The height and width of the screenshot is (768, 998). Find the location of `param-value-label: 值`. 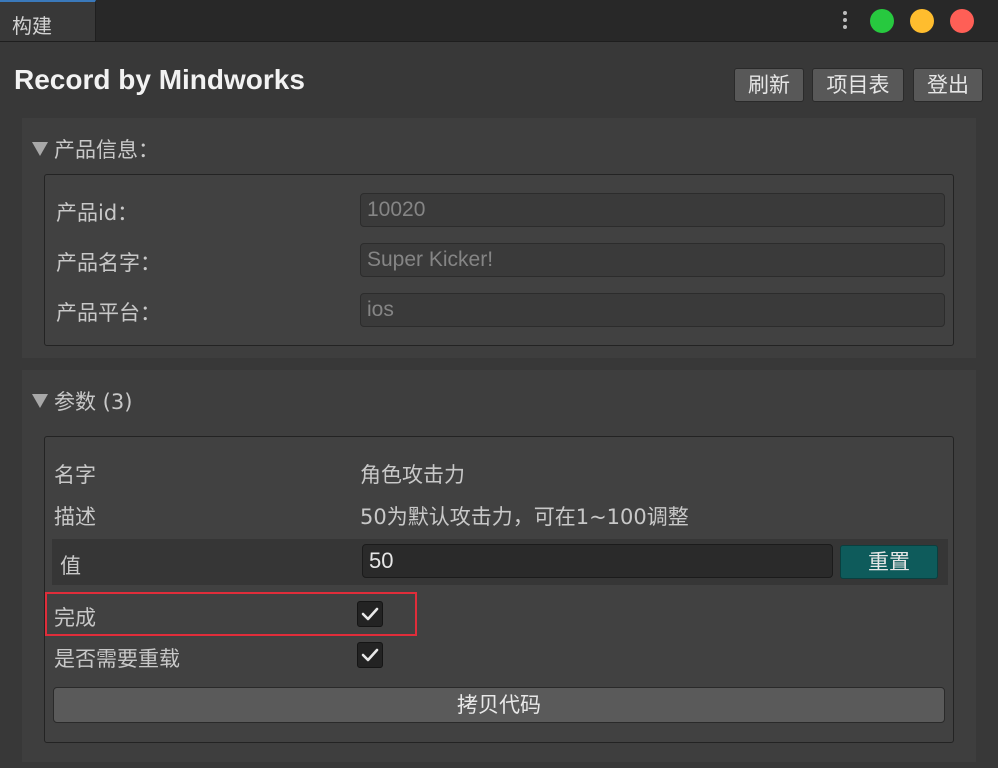

param-value-label: 值 is located at coordinates (70, 566).